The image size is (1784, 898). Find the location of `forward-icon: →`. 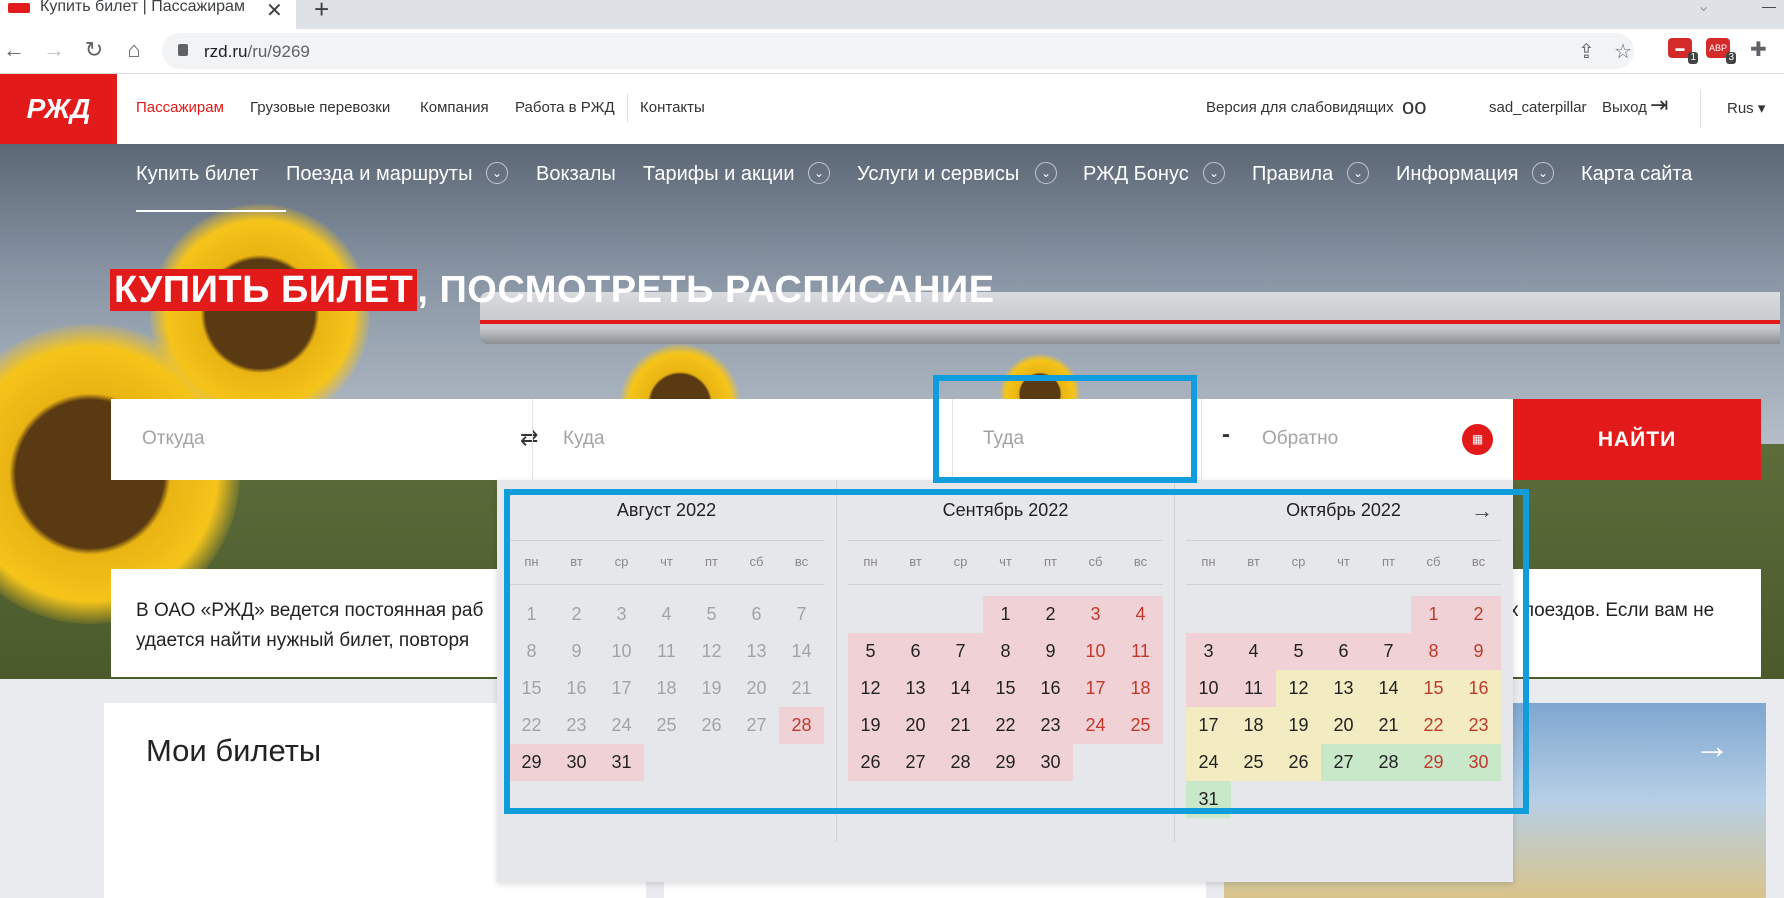

forward-icon: → is located at coordinates (54, 50).